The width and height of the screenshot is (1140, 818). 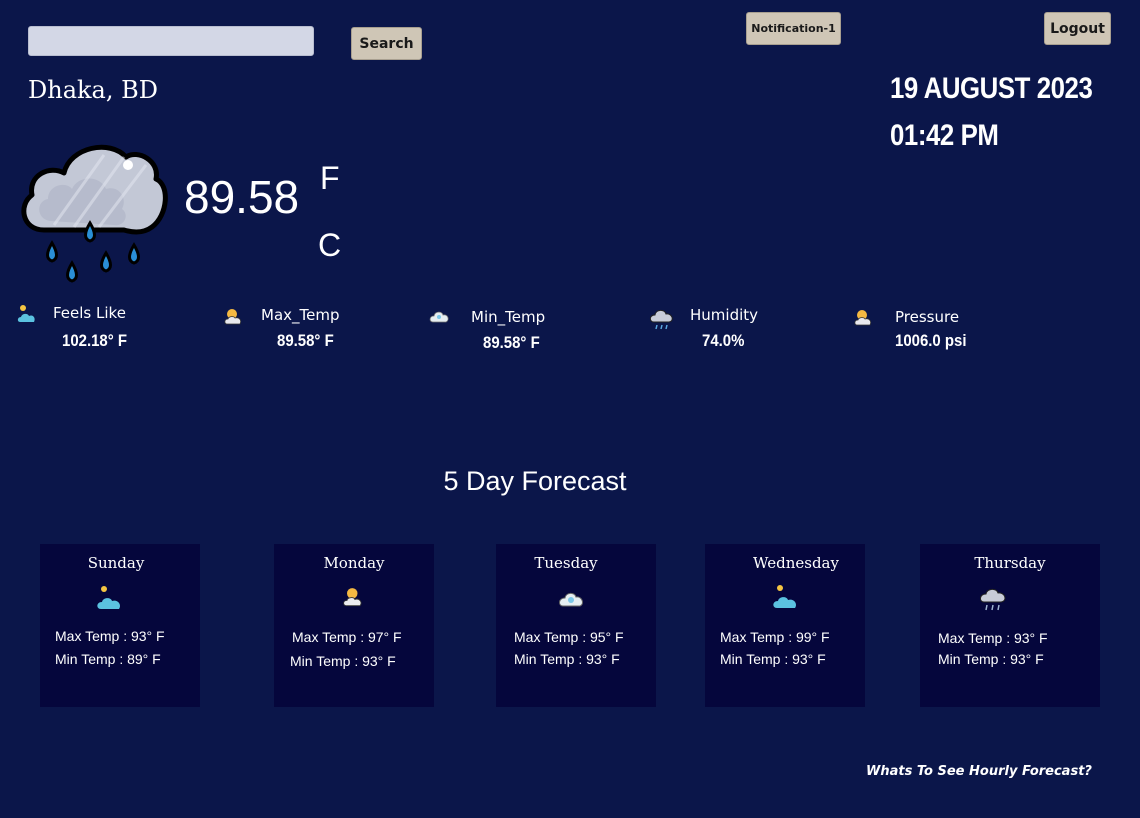 I want to click on current-temperature: 89.58, so click(x=242, y=197).